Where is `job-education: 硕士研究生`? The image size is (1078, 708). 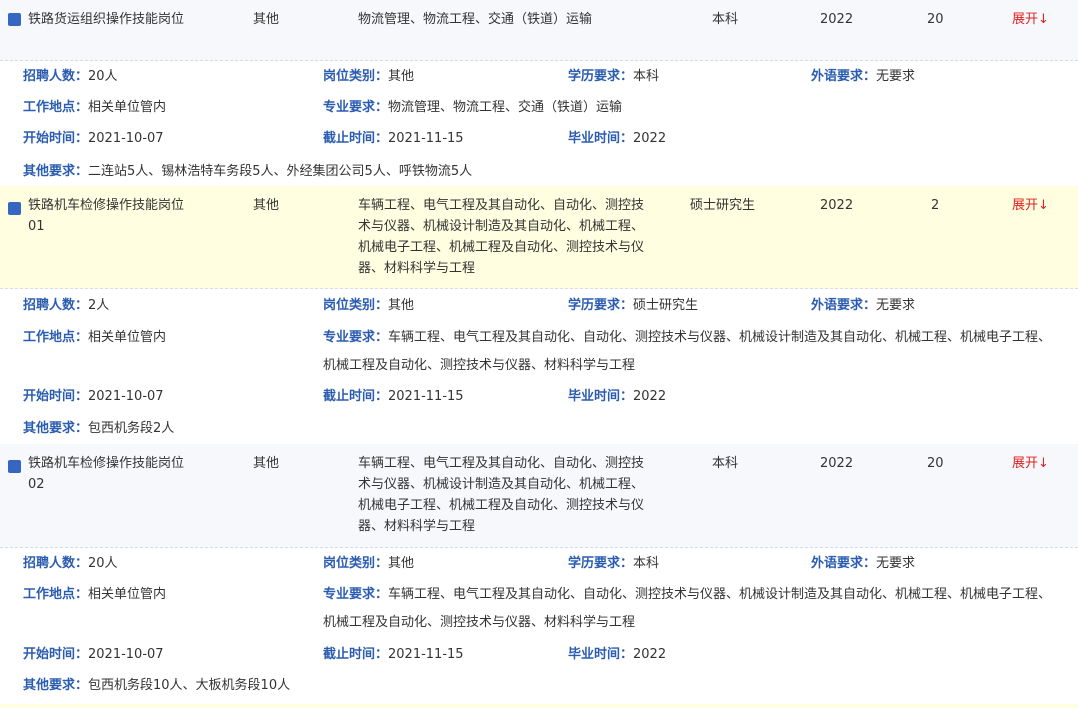
job-education: 硕士研究生 is located at coordinates (723, 205).